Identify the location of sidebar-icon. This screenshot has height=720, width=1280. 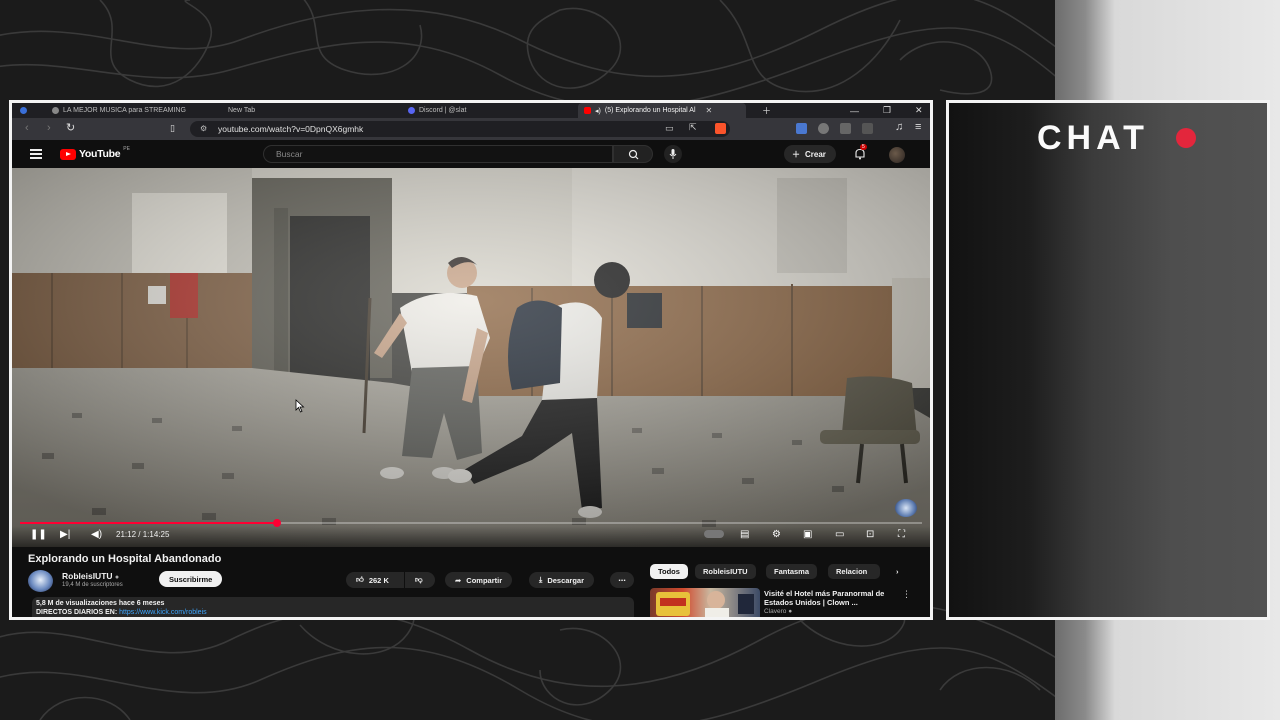
(867, 128).